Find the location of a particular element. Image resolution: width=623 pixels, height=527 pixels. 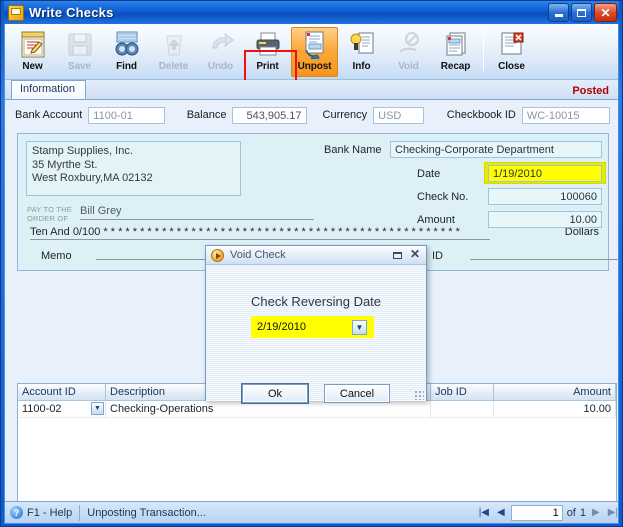

reversing-date-value: 2/19/2010 is located at coordinates (281, 327).